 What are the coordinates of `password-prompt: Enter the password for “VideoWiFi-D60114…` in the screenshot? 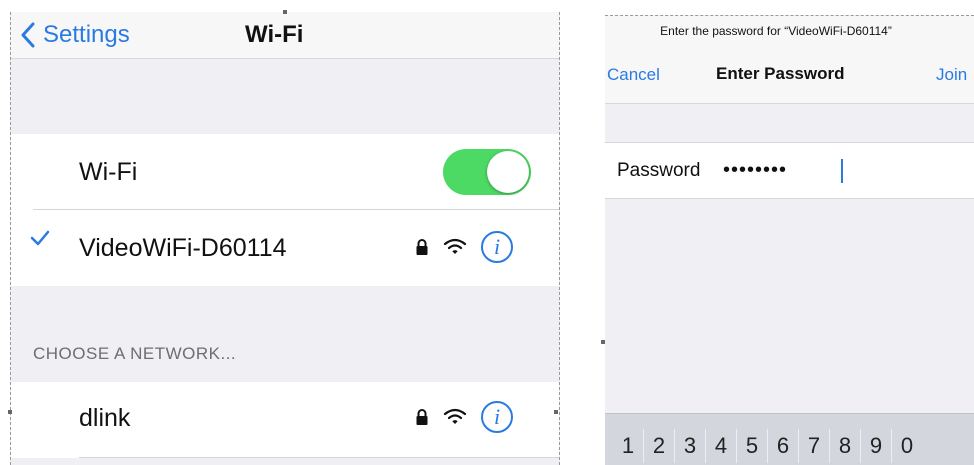 It's located at (776, 31).